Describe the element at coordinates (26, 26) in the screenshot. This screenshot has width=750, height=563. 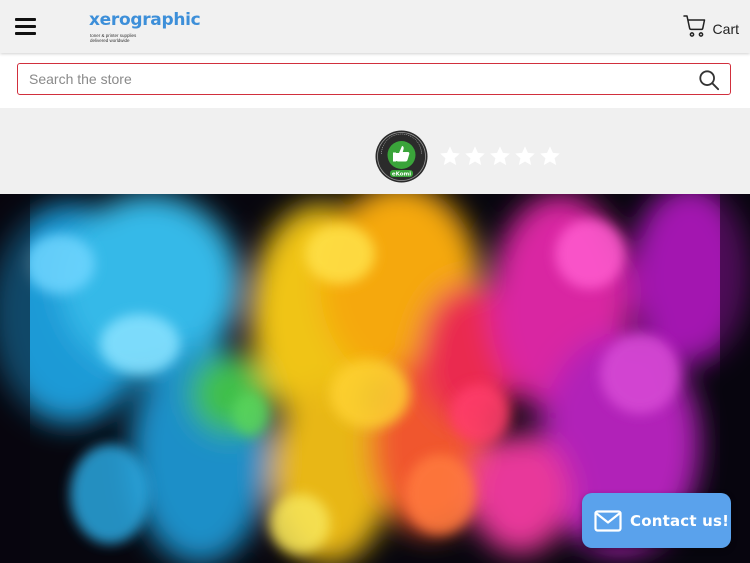
I see `hamburger-menu-icon` at that location.